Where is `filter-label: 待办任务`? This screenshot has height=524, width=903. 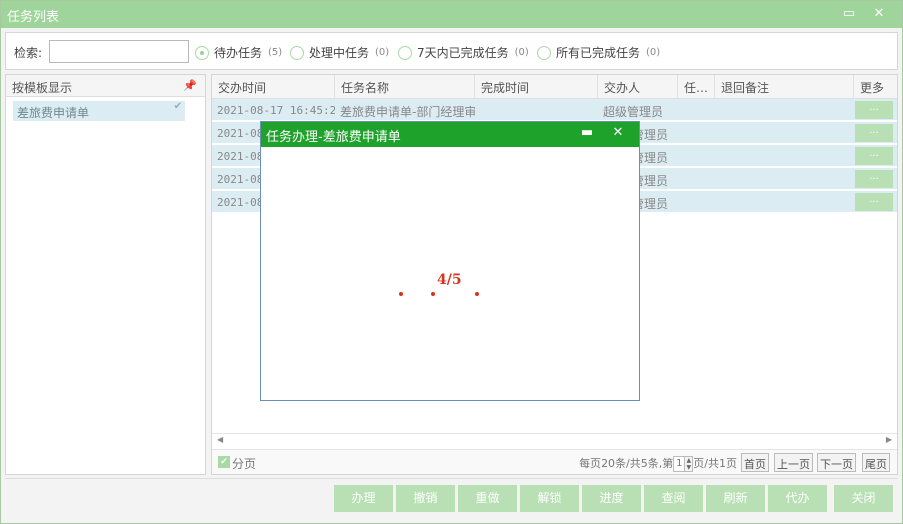
filter-label: 待办任务 is located at coordinates (238, 53).